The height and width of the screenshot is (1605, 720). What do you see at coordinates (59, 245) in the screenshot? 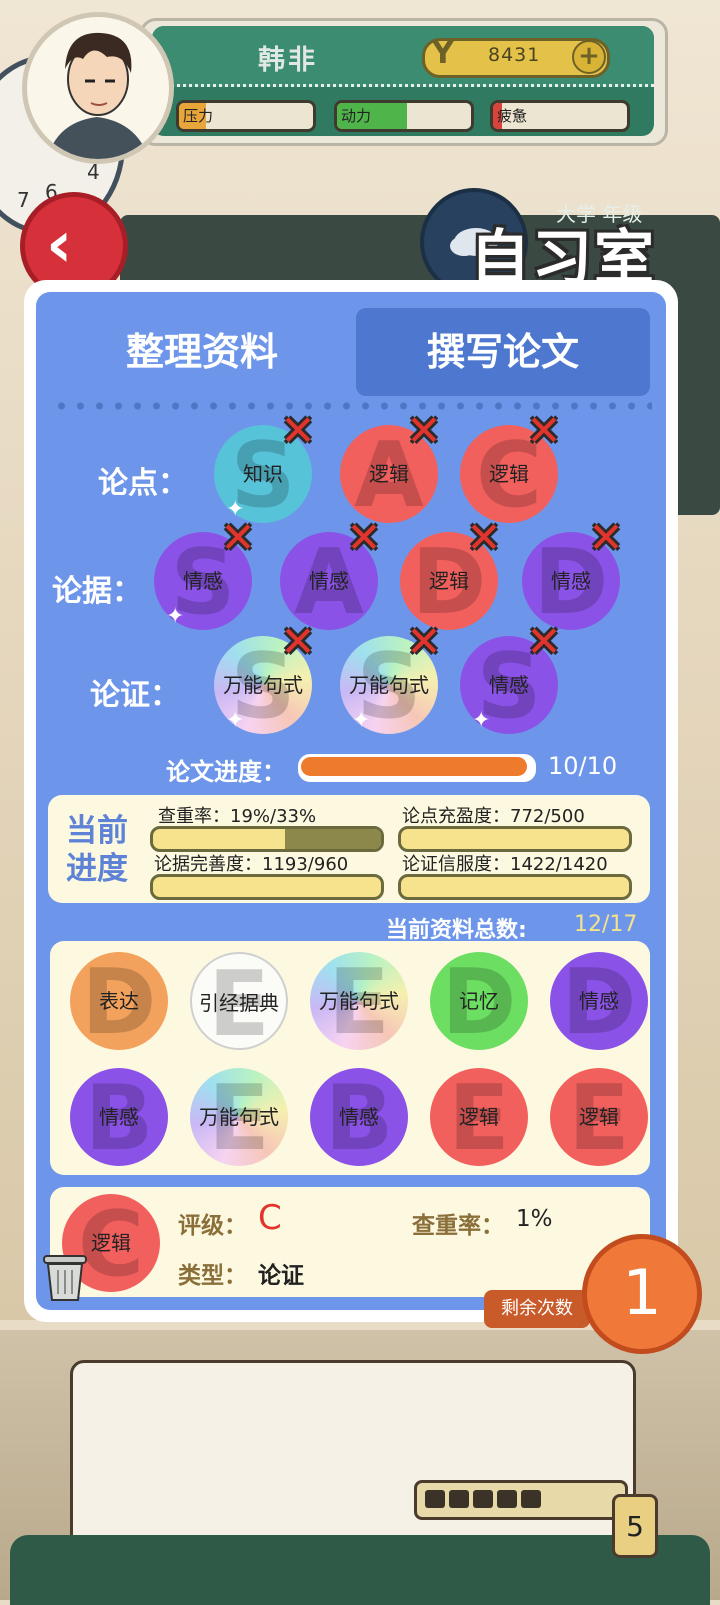
I see `chevron-left-icon: ‹` at bounding box center [59, 245].